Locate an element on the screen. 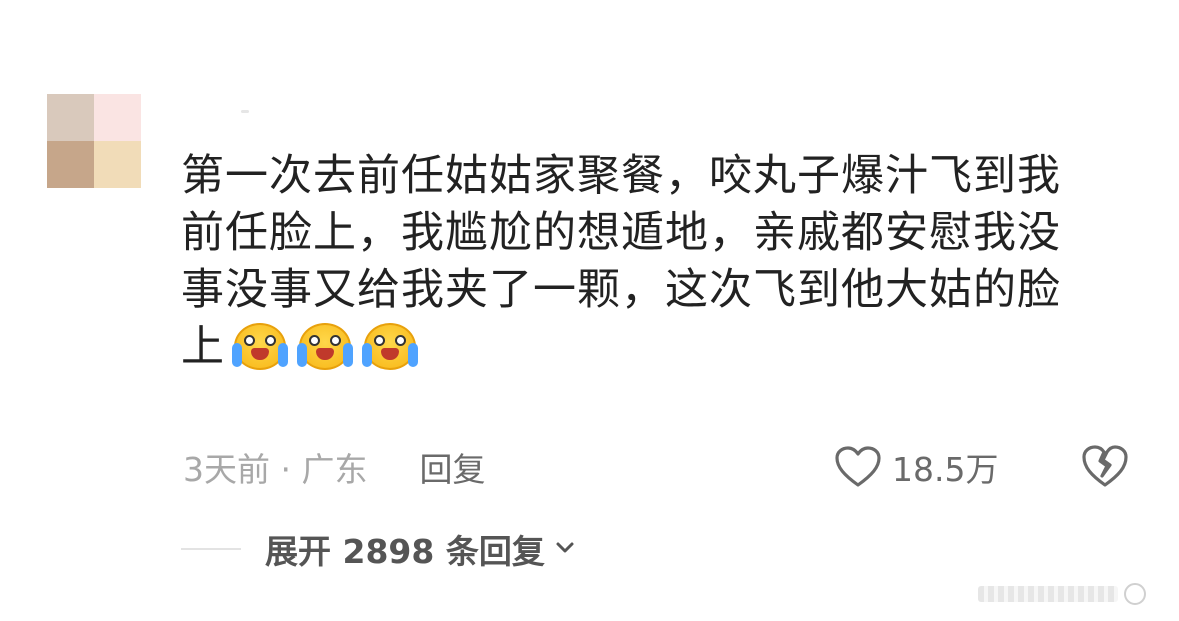 Image resolution: width=1179 pixels, height=621 pixels. emoji-row is located at coordinates (325, 346).